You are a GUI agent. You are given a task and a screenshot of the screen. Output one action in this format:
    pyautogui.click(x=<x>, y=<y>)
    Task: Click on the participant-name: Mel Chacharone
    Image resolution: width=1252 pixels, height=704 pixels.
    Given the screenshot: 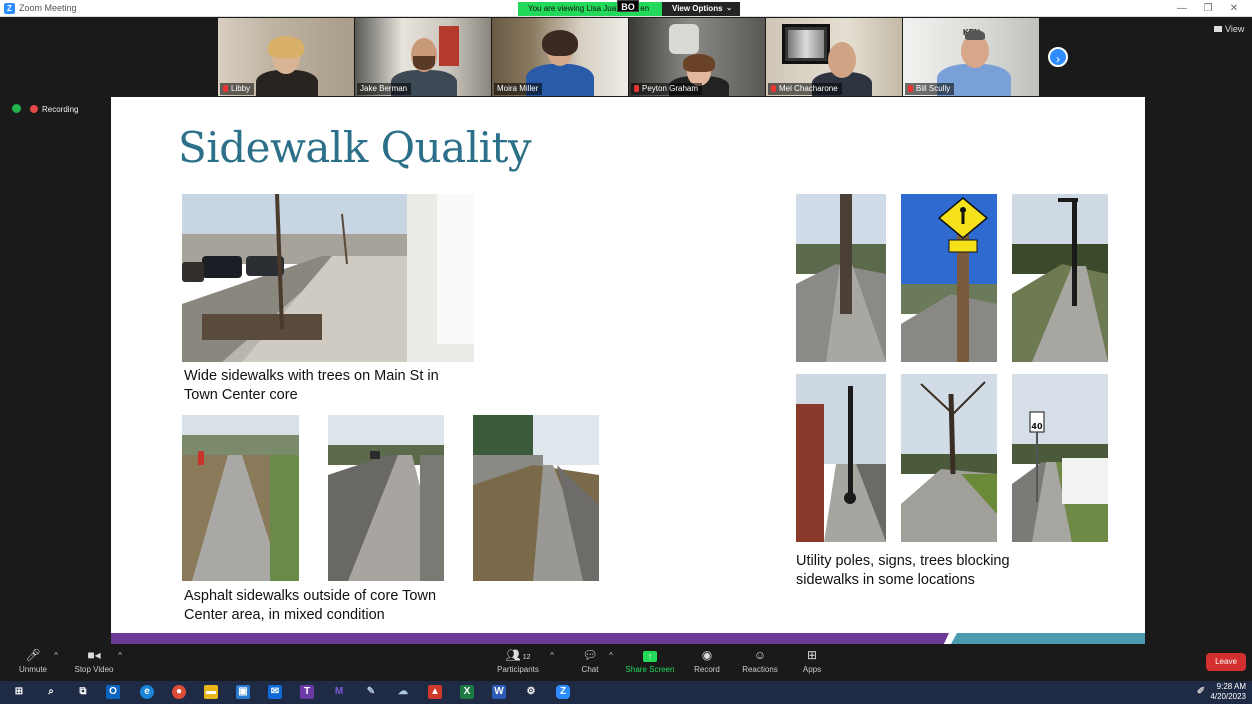 What is the action you would take?
    pyautogui.click(x=805, y=89)
    